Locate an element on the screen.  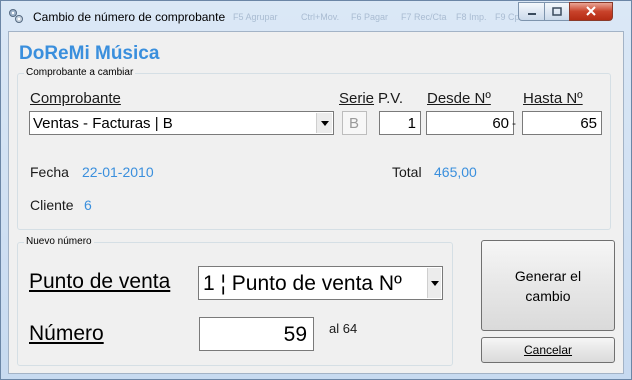
ghost-tab: Ctrl+Mov. is located at coordinates (320, 17).